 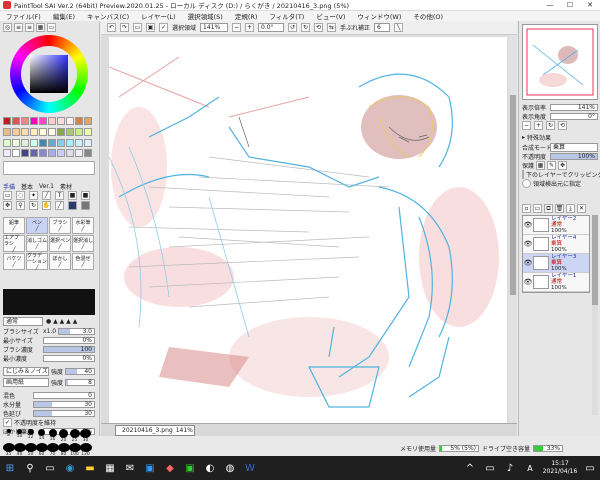 What do you see at coordinates (124, 27) in the screenshot?
I see `redo-icon: ↷` at bounding box center [124, 27].